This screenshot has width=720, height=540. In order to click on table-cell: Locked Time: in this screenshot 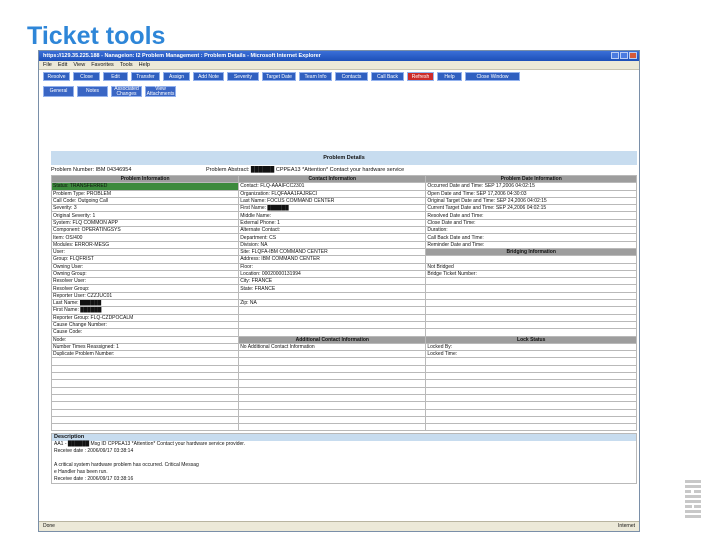, I will do `click(531, 354)`.